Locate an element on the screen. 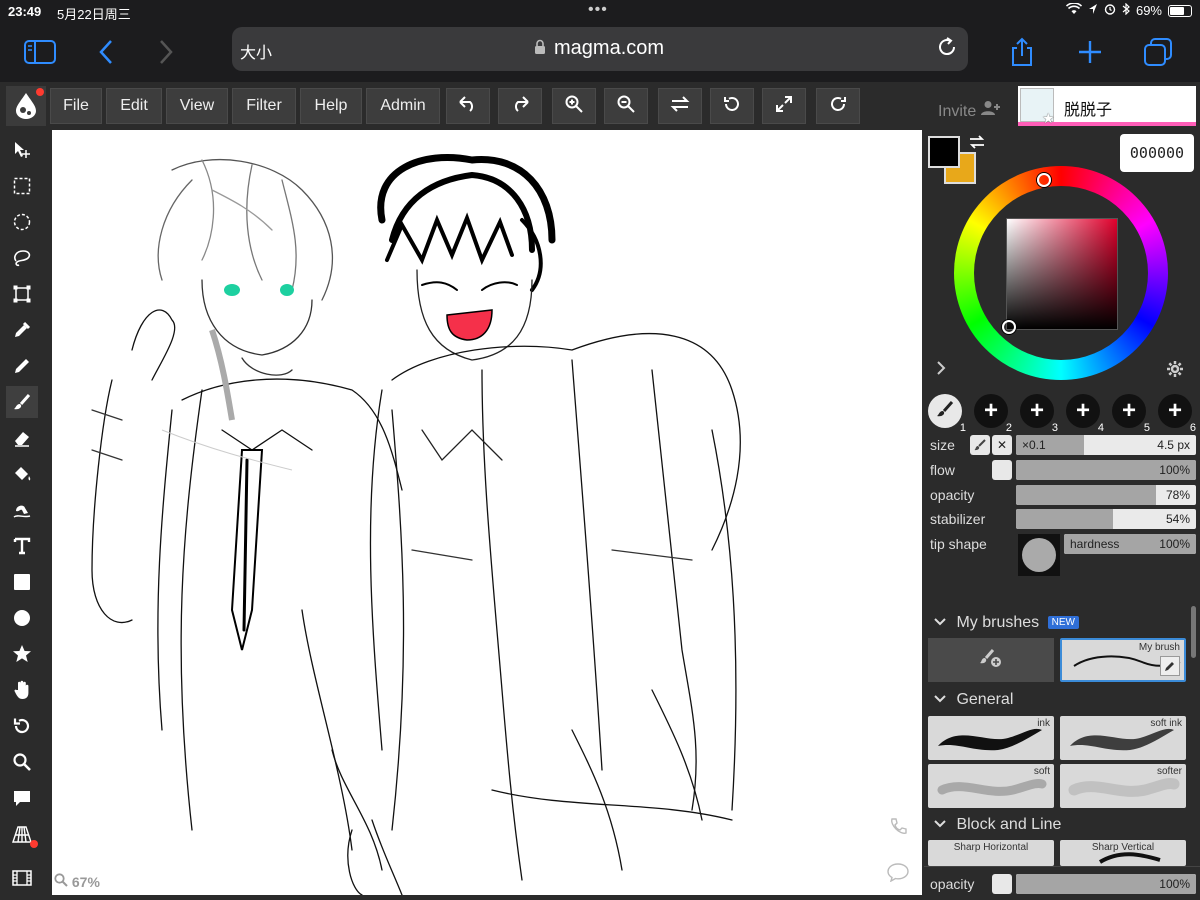 Image resolution: width=1200 pixels, height=900 pixels. brush-sharp-horizontal: Sharp Horizontal is located at coordinates (991, 853).